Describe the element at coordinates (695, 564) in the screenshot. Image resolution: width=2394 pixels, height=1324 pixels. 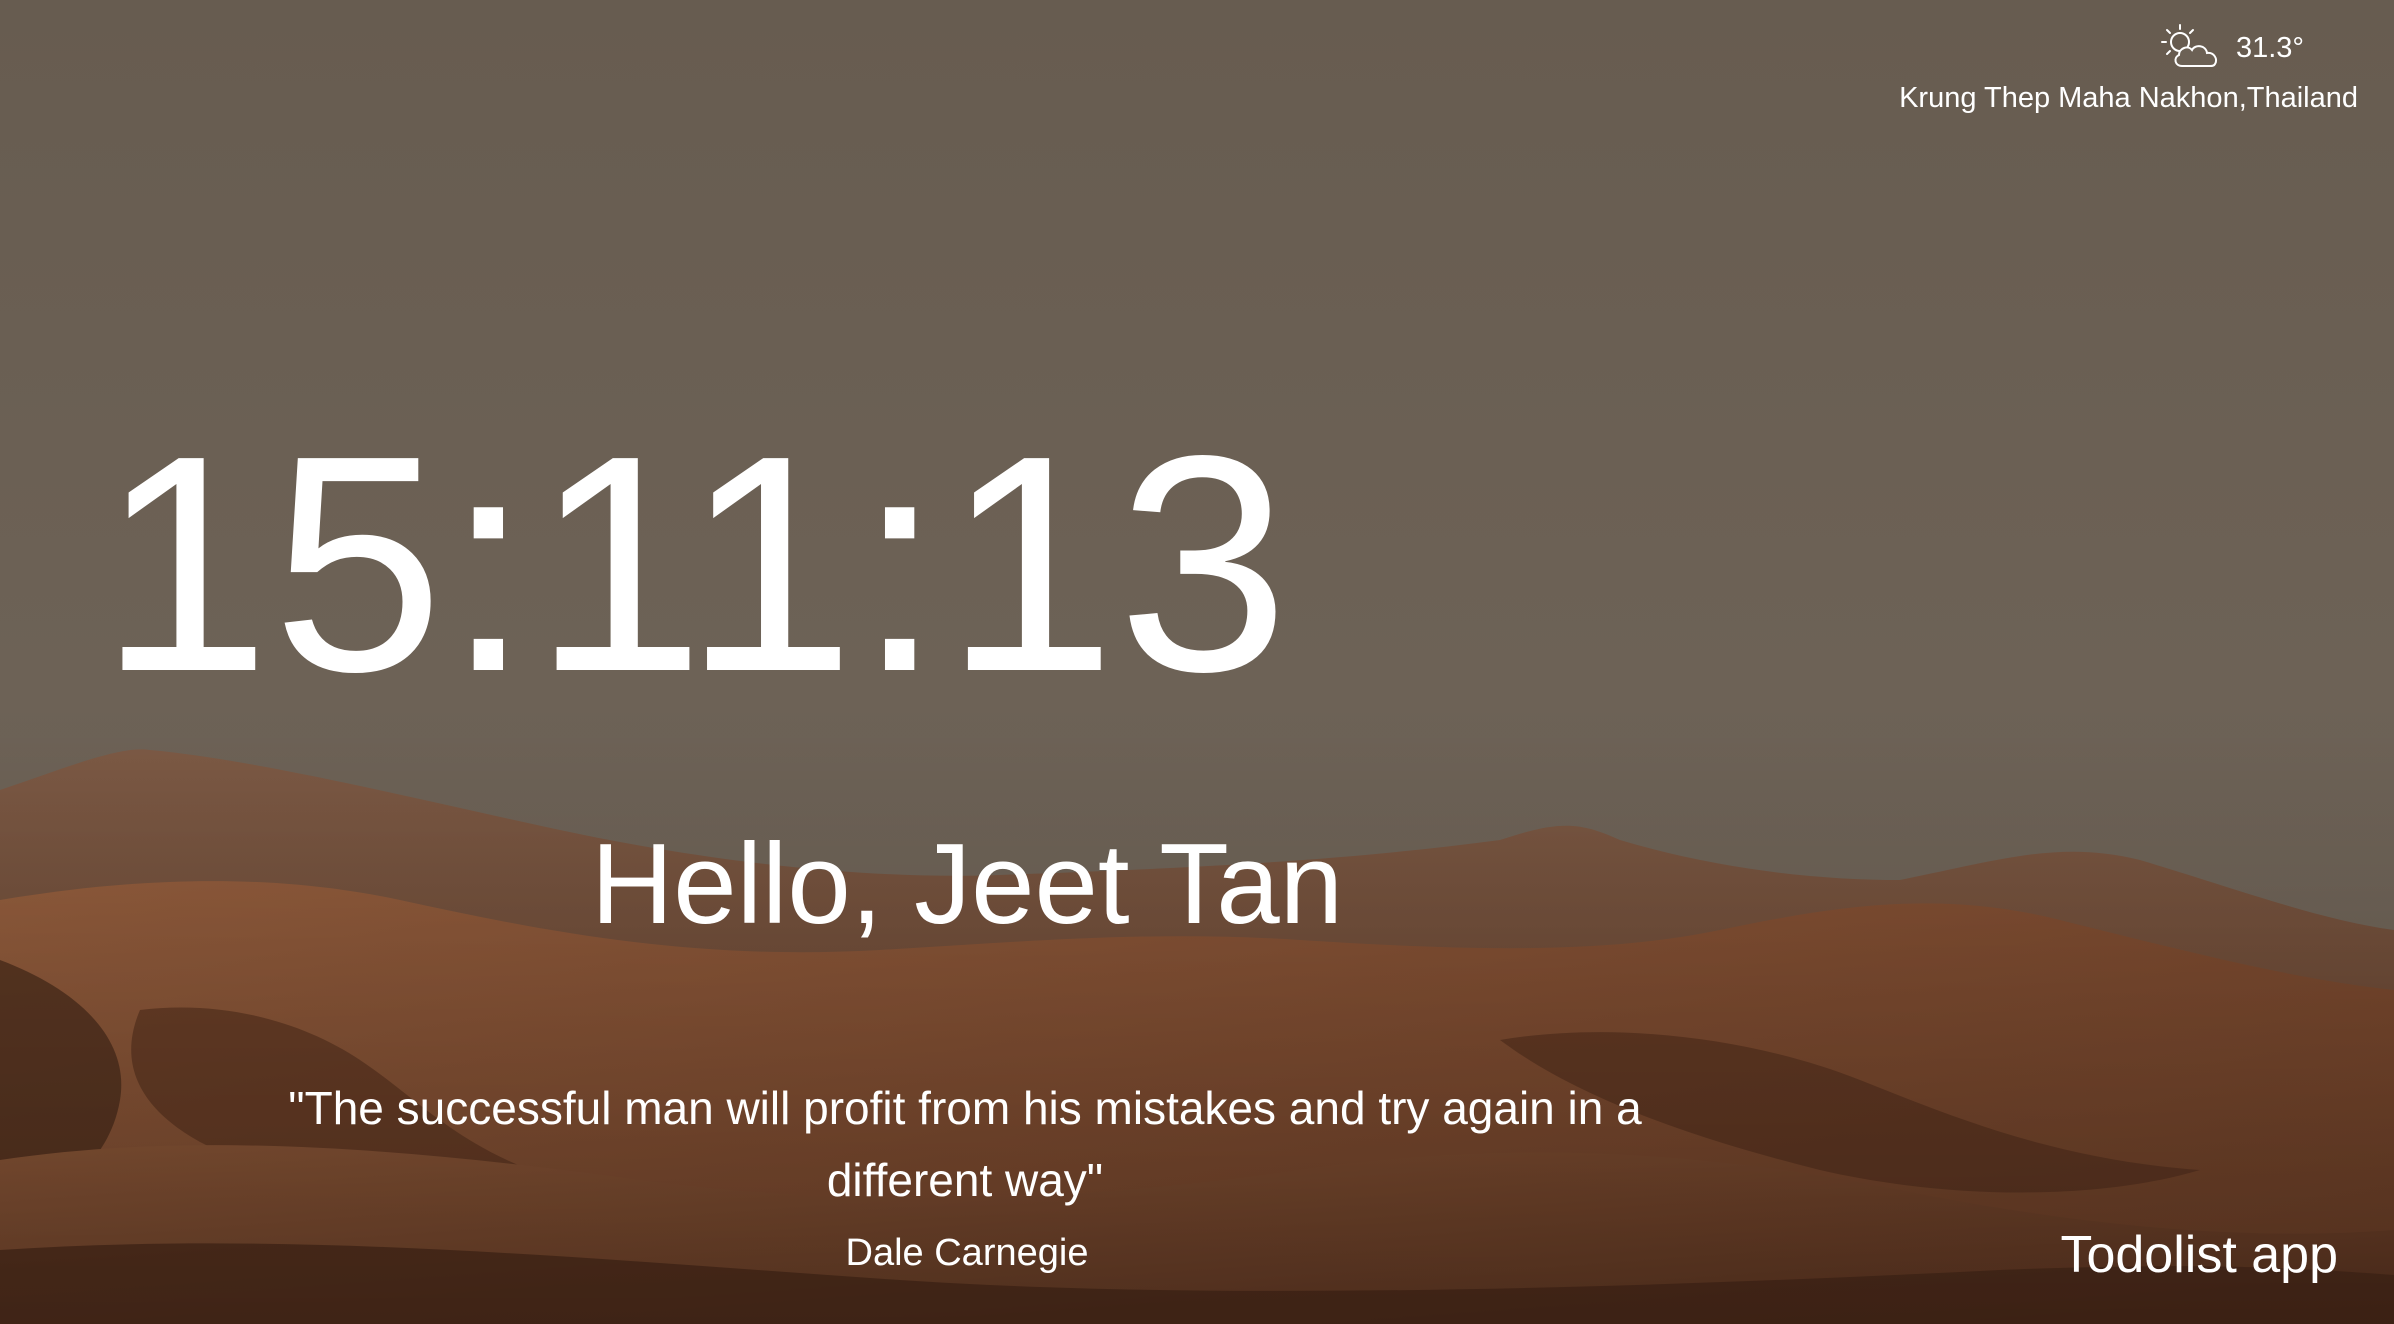
I see `clock: 15:11:13` at that location.